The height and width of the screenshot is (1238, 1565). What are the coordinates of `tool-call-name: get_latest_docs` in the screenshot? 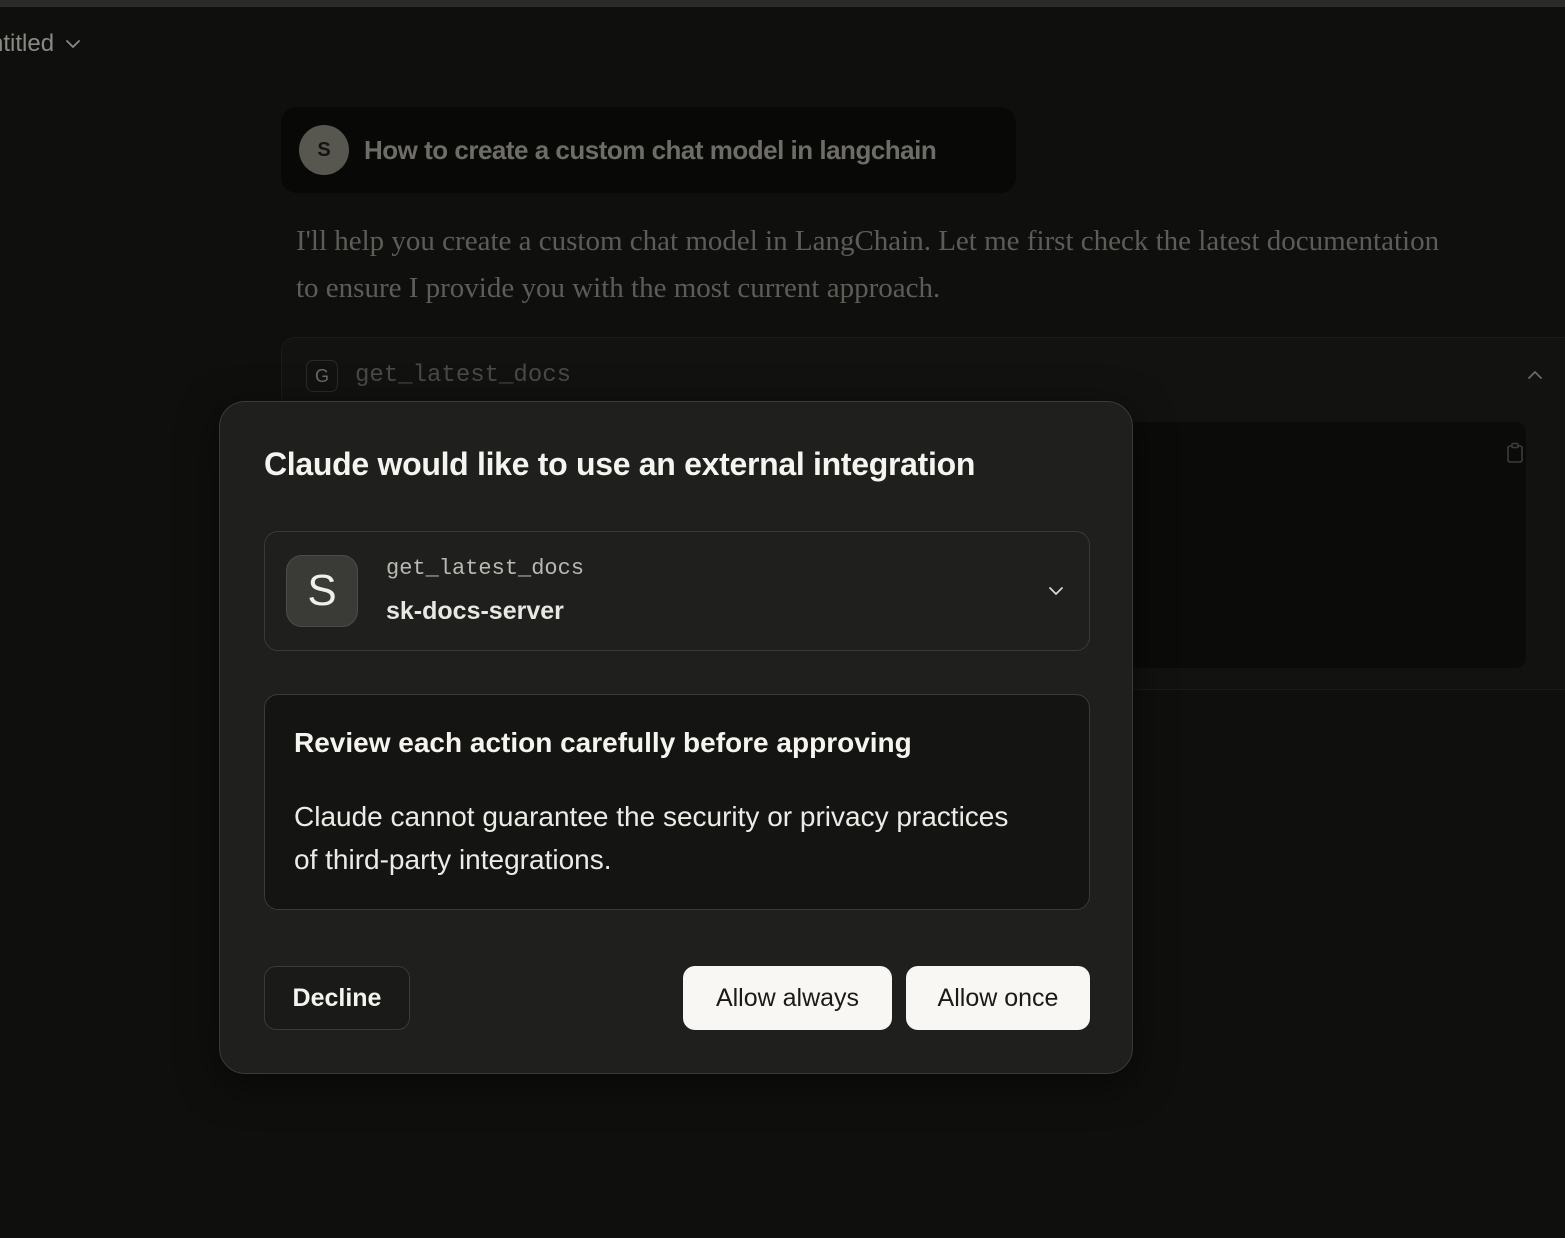 It's located at (463, 375).